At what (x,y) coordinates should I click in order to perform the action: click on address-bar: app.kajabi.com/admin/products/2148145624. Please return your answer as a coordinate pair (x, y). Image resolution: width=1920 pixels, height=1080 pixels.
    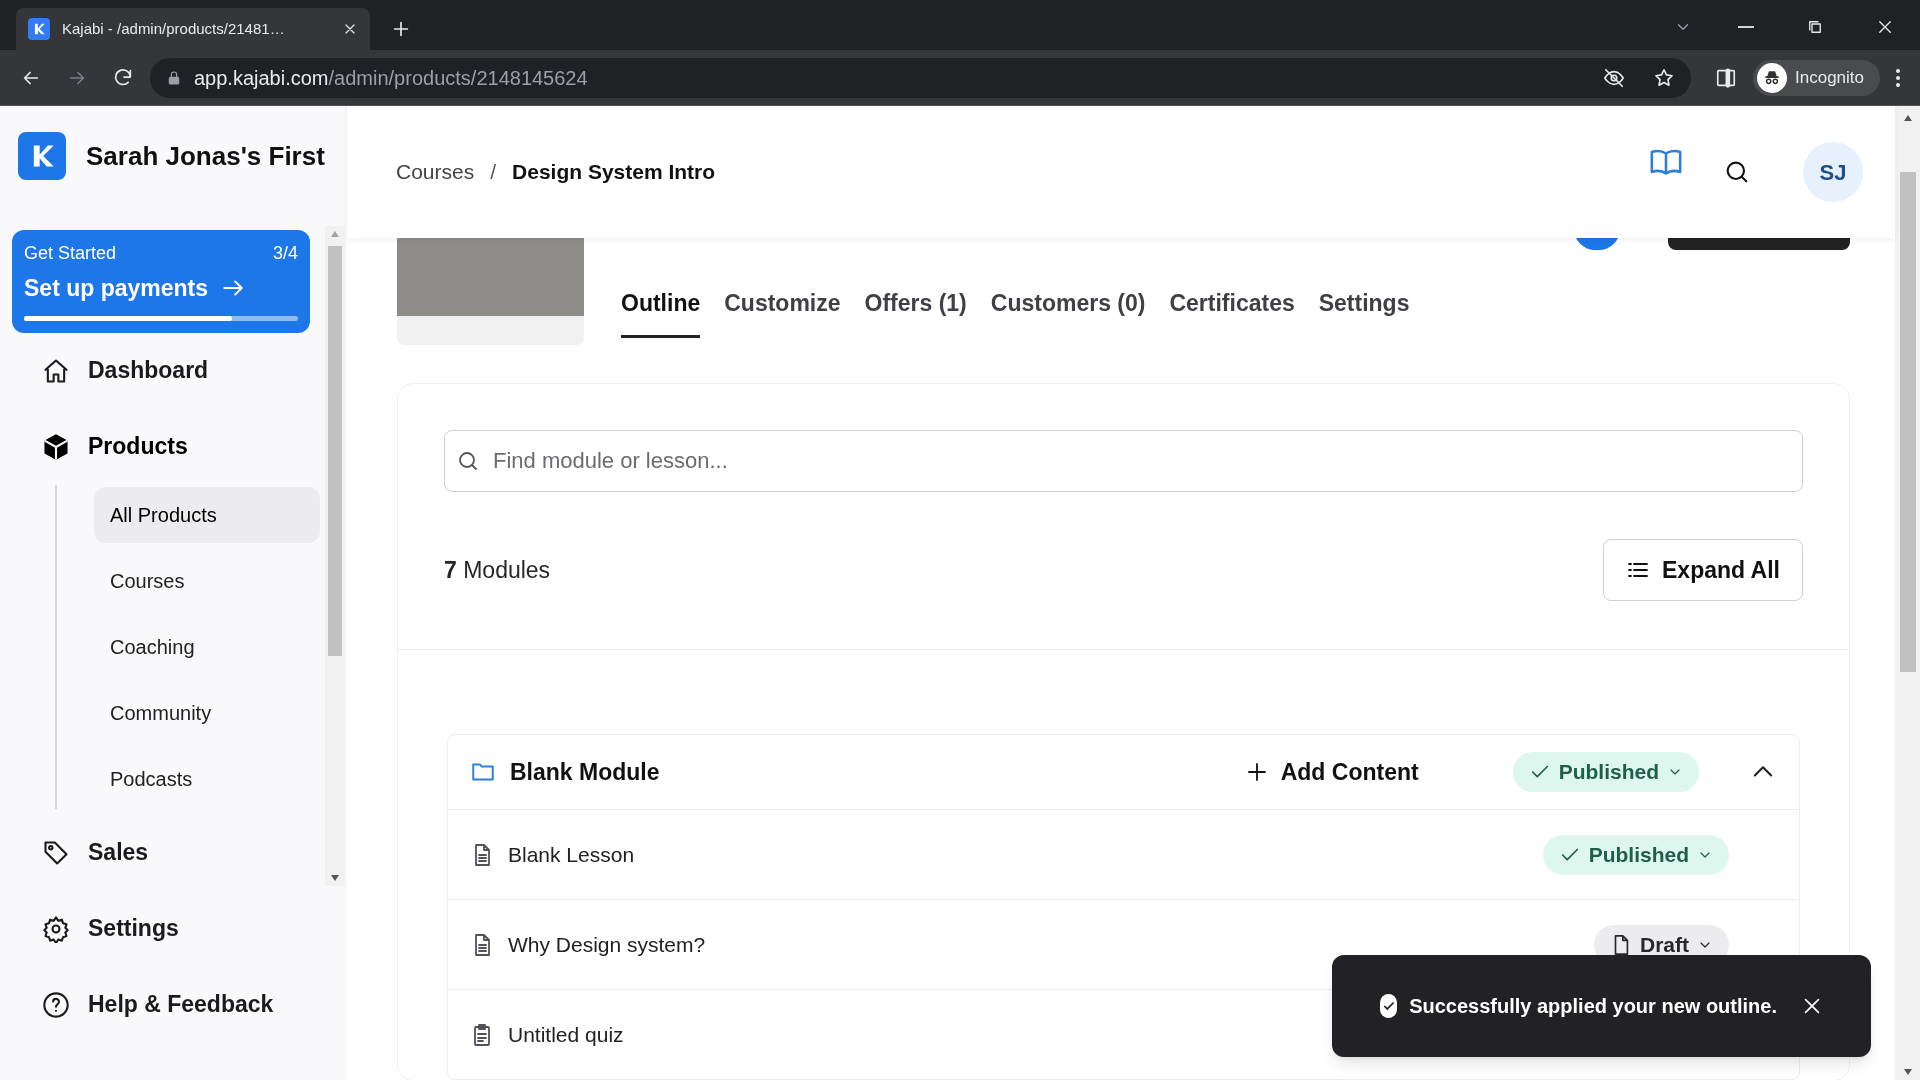
    Looking at the image, I should click on (920, 77).